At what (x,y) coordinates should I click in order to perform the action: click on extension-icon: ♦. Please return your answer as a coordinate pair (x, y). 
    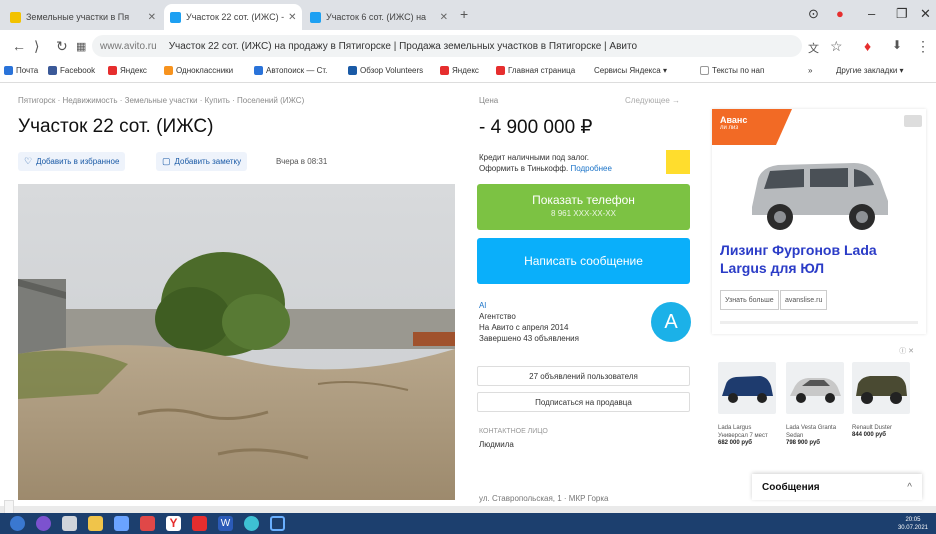
    Looking at the image, I should click on (867, 46).